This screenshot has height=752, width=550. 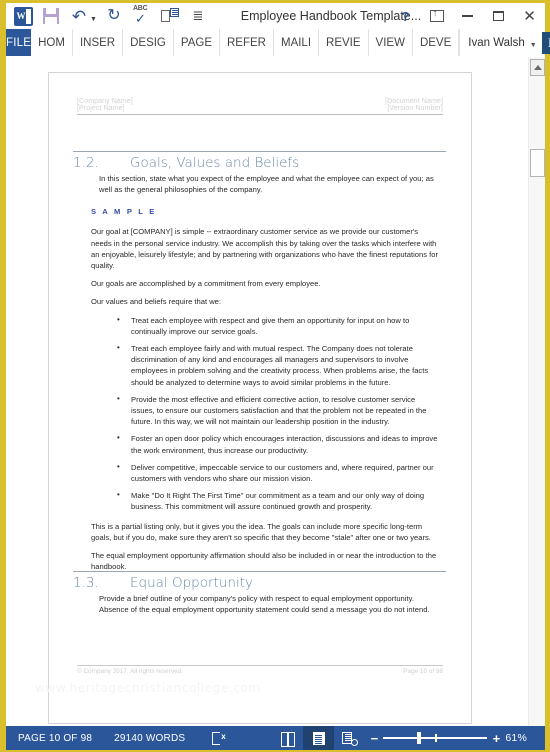 I want to click on proofing-errors-icon: x, so click(x=218, y=738).